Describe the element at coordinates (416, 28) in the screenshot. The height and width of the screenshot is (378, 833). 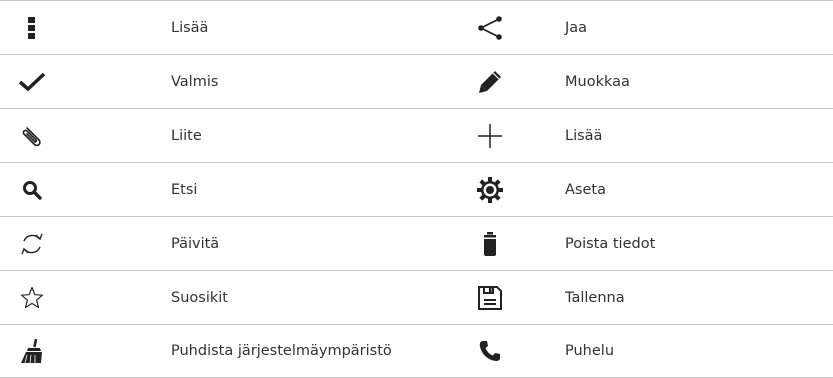
I see `table-row: Lisää Jaa` at that location.